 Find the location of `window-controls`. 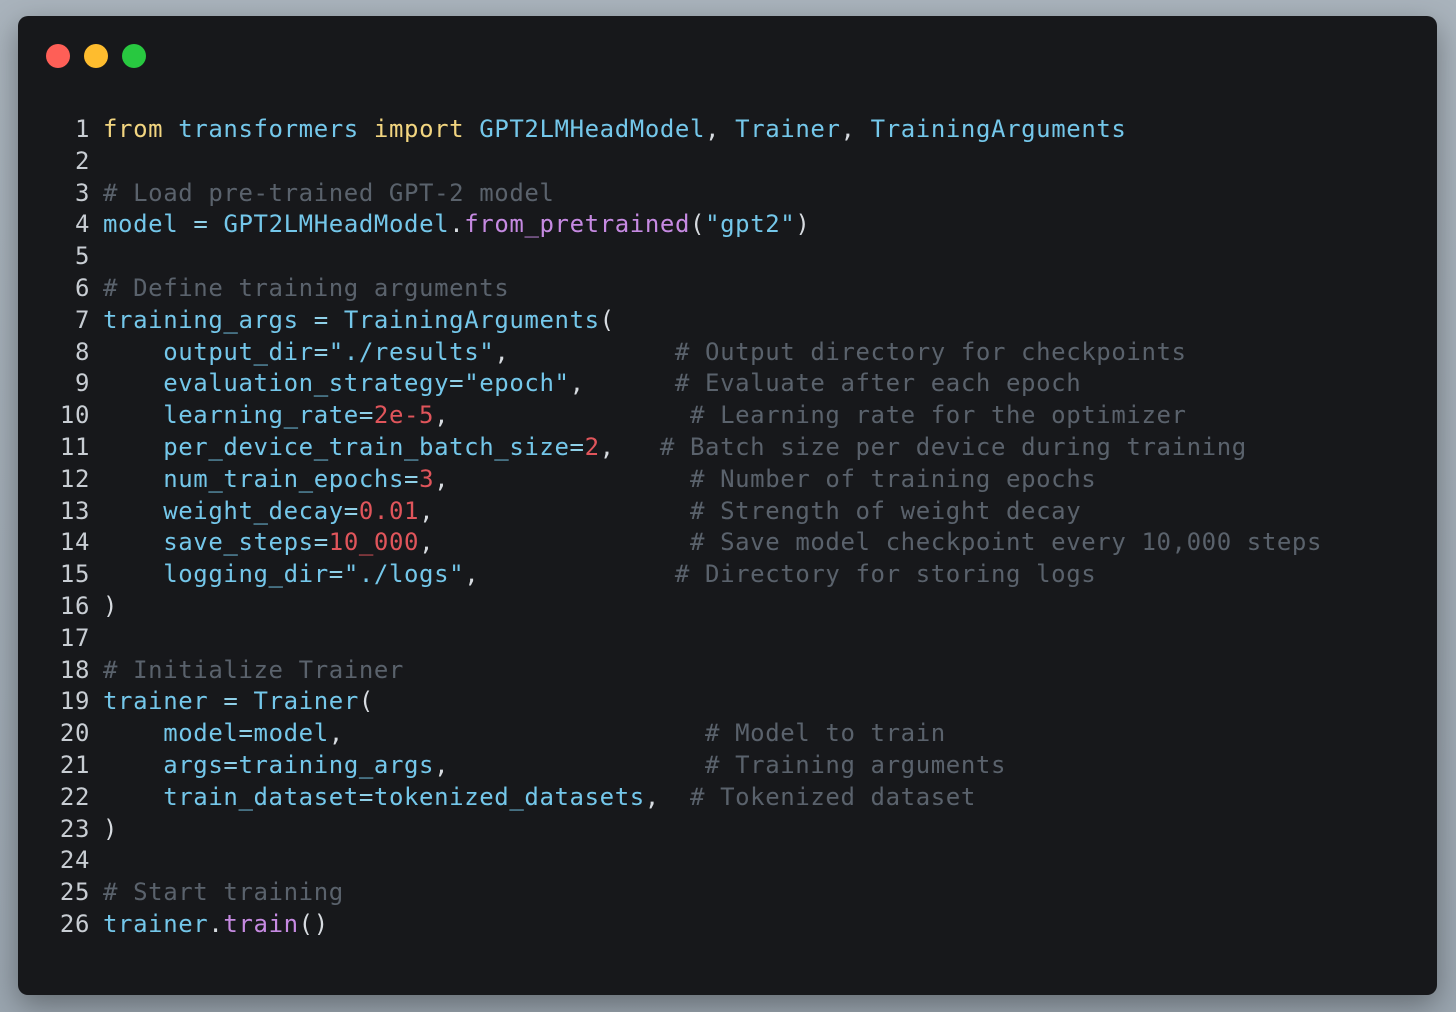

window-controls is located at coordinates (96, 56).